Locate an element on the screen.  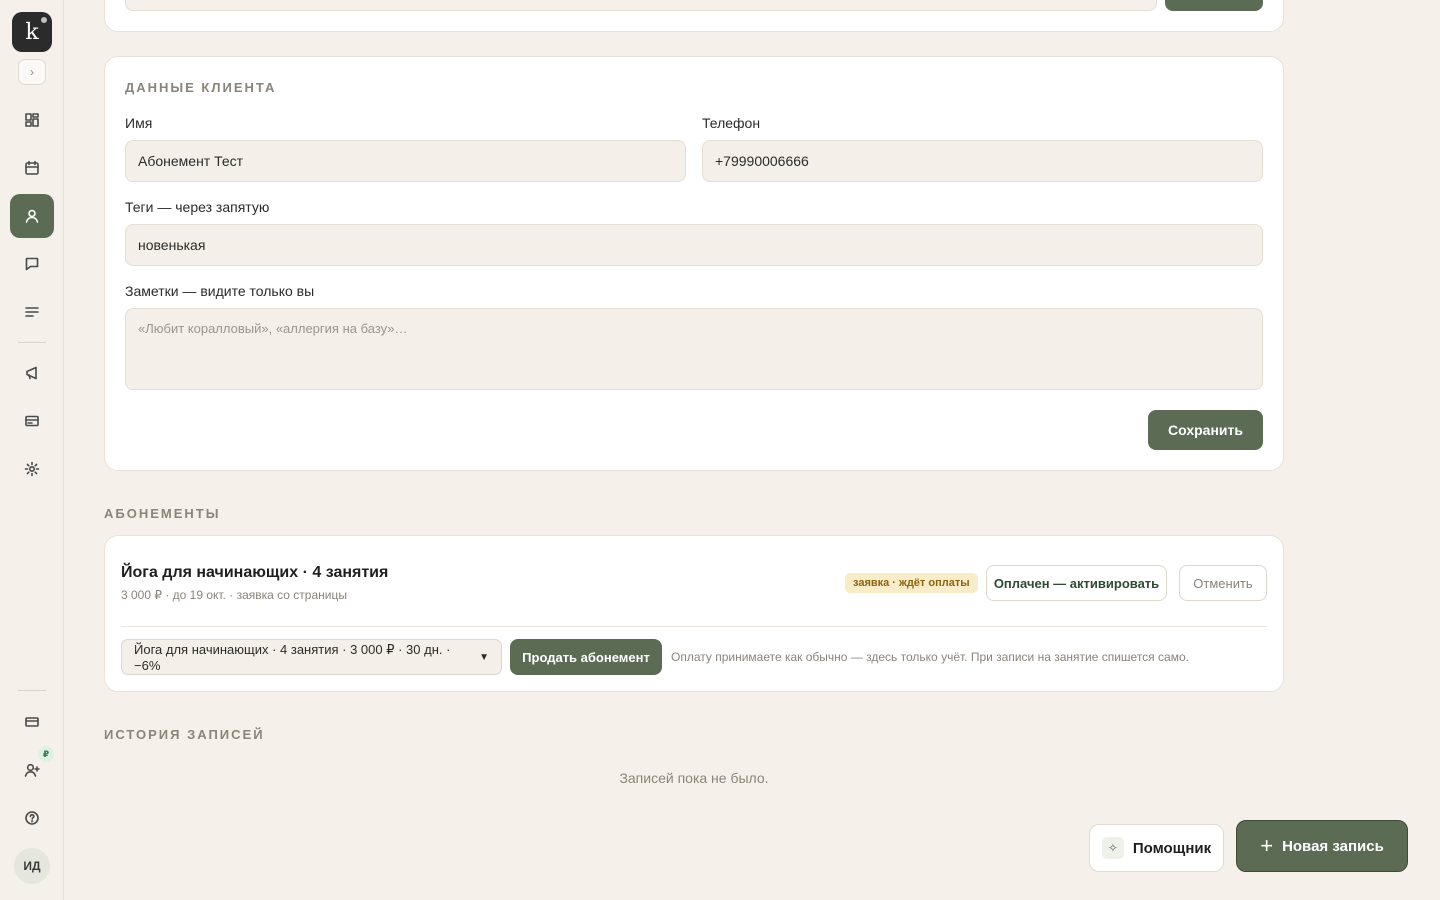
top-card-partial is located at coordinates (694, 16).